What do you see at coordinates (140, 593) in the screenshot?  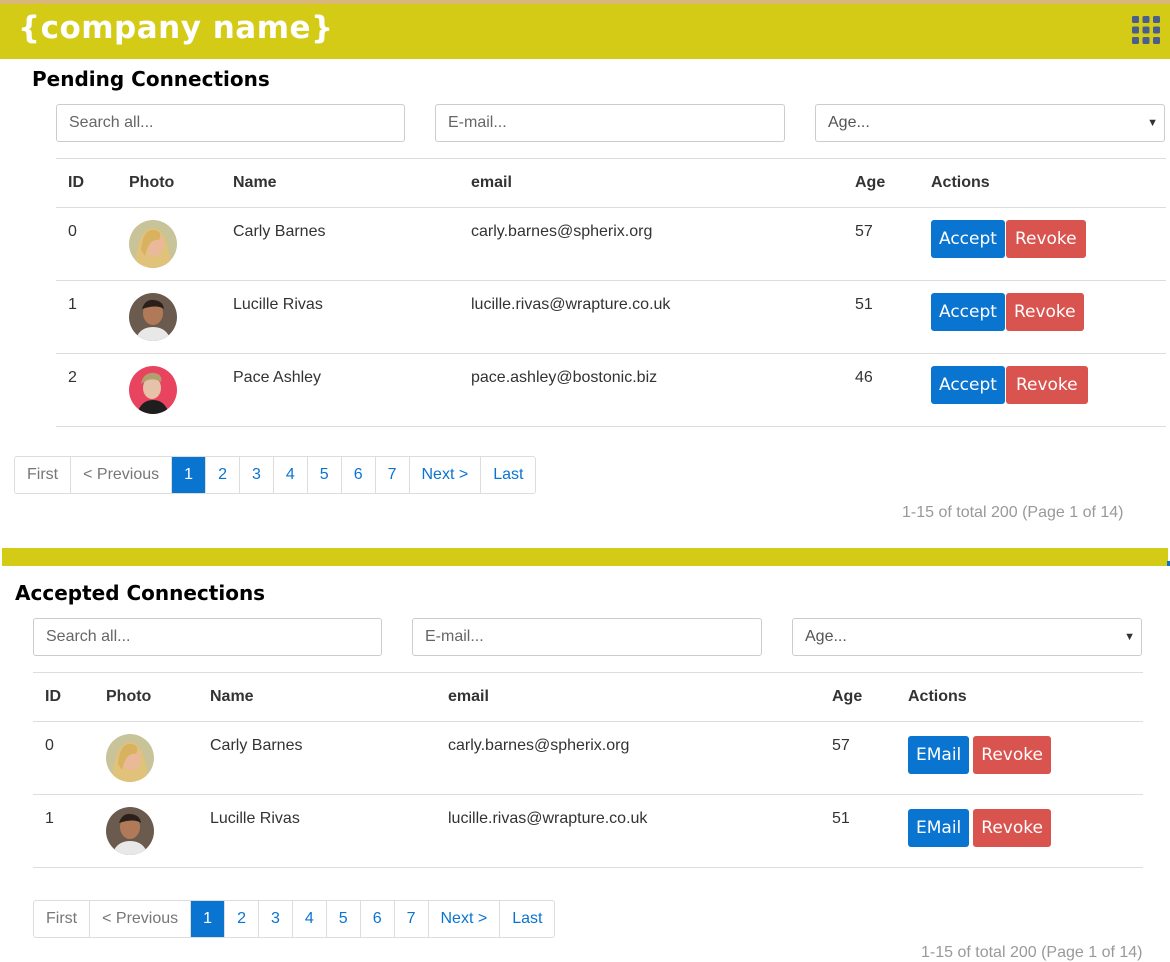 I see `section-title-accepted: Accepted Connections` at bounding box center [140, 593].